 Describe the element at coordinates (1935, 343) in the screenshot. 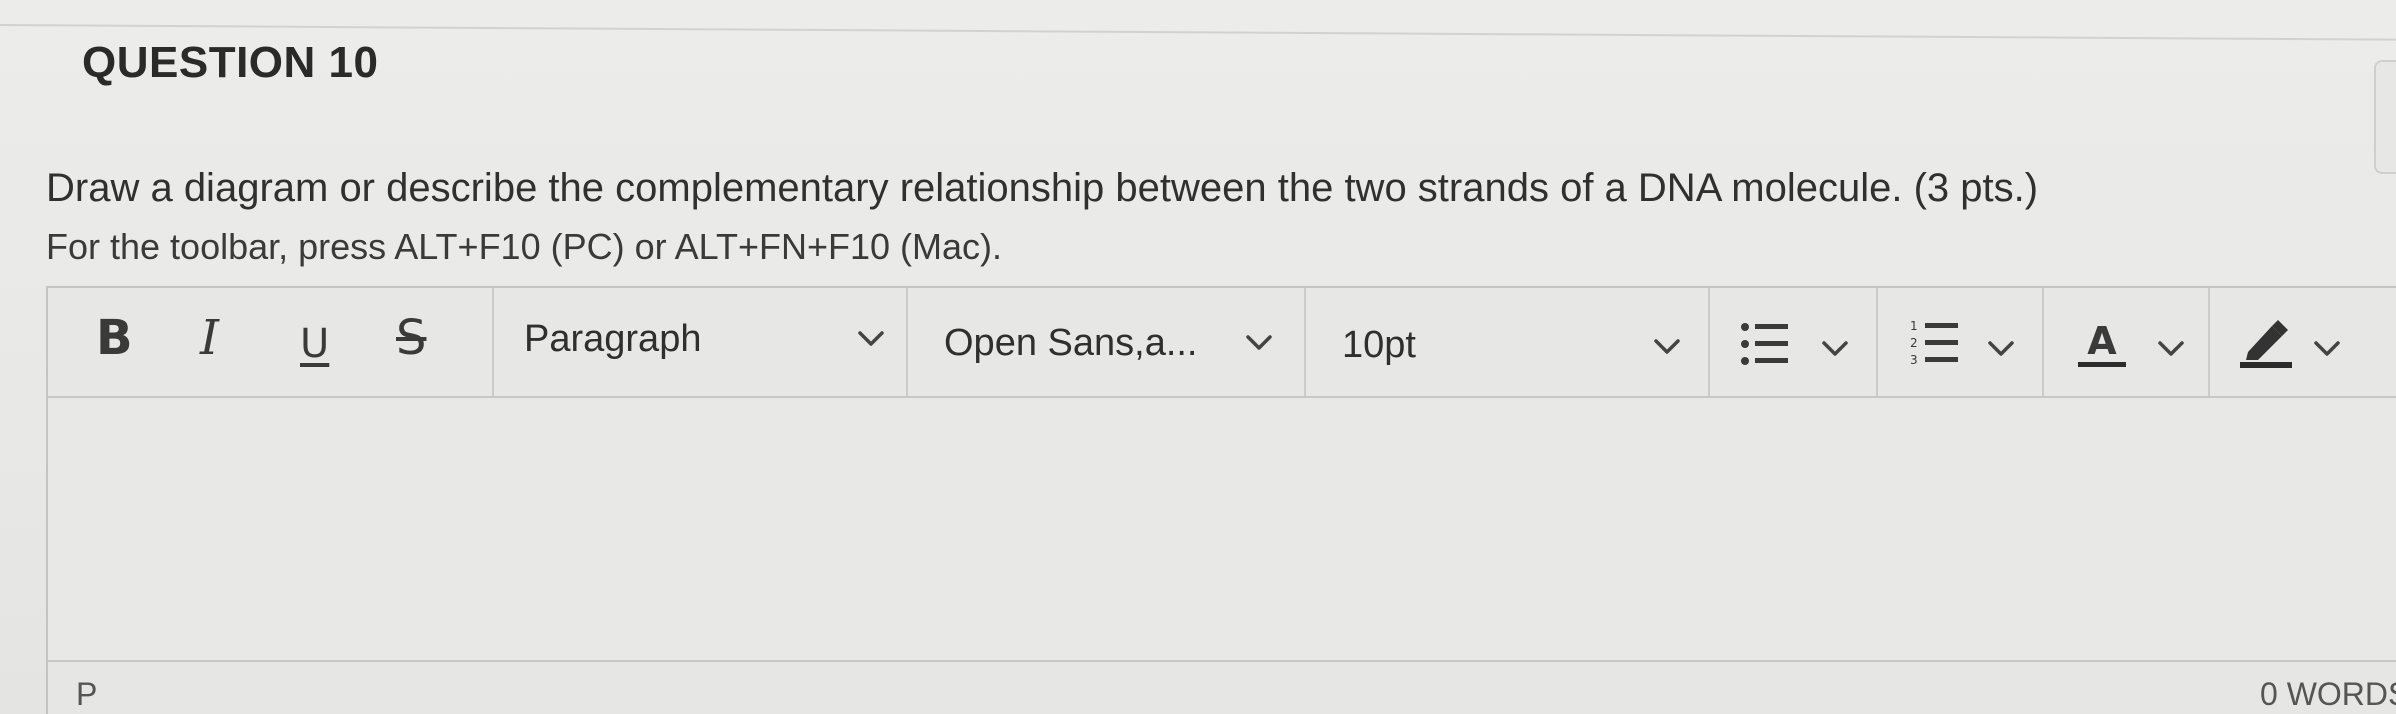

I see `numbered-list-icon: 1 2 3` at that location.